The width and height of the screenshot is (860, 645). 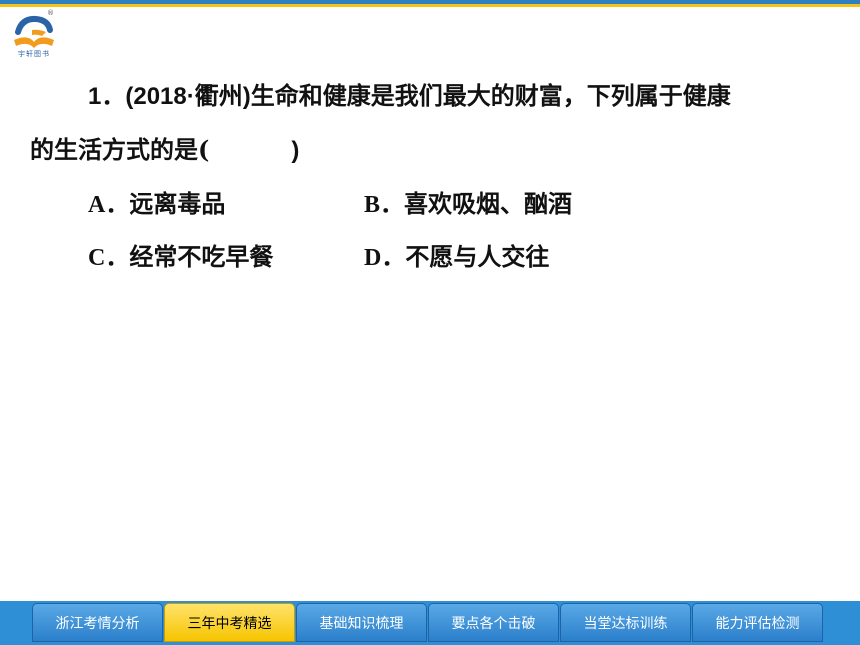 I want to click on question-source: (2018·衢州), so click(x=188, y=96).